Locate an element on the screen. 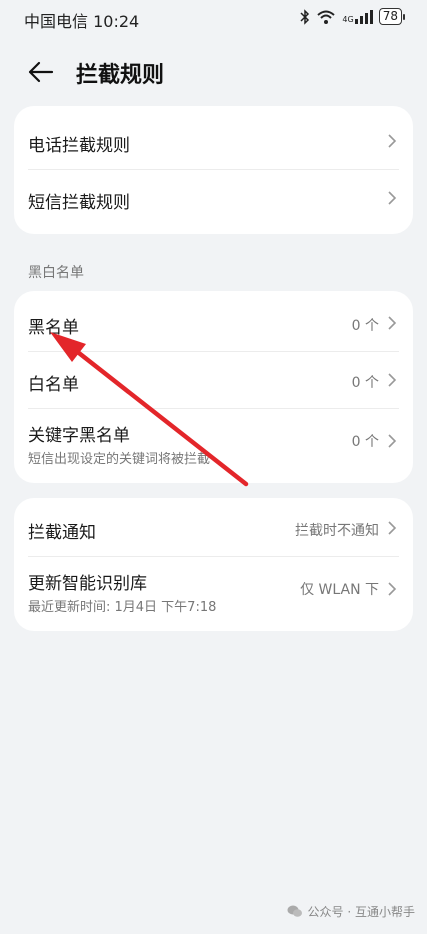  wifi-icon is located at coordinates (326, 17).